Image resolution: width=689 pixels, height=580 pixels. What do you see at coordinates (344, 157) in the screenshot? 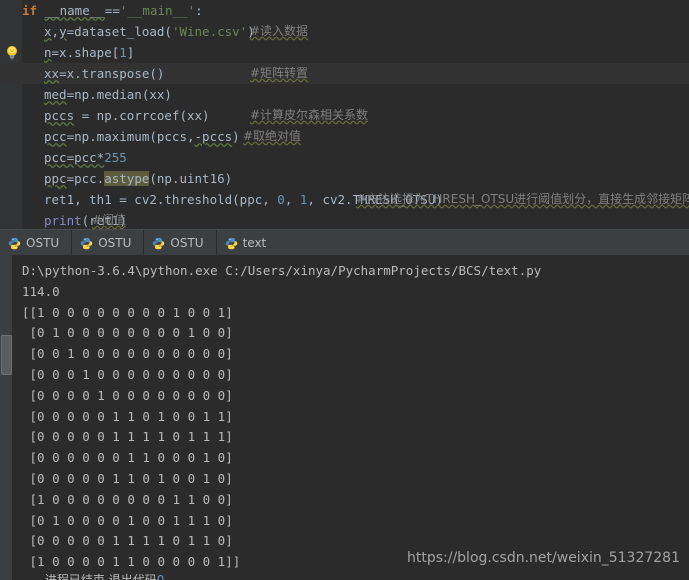
I see `code-line: pcc=pcc*255` at bounding box center [344, 157].